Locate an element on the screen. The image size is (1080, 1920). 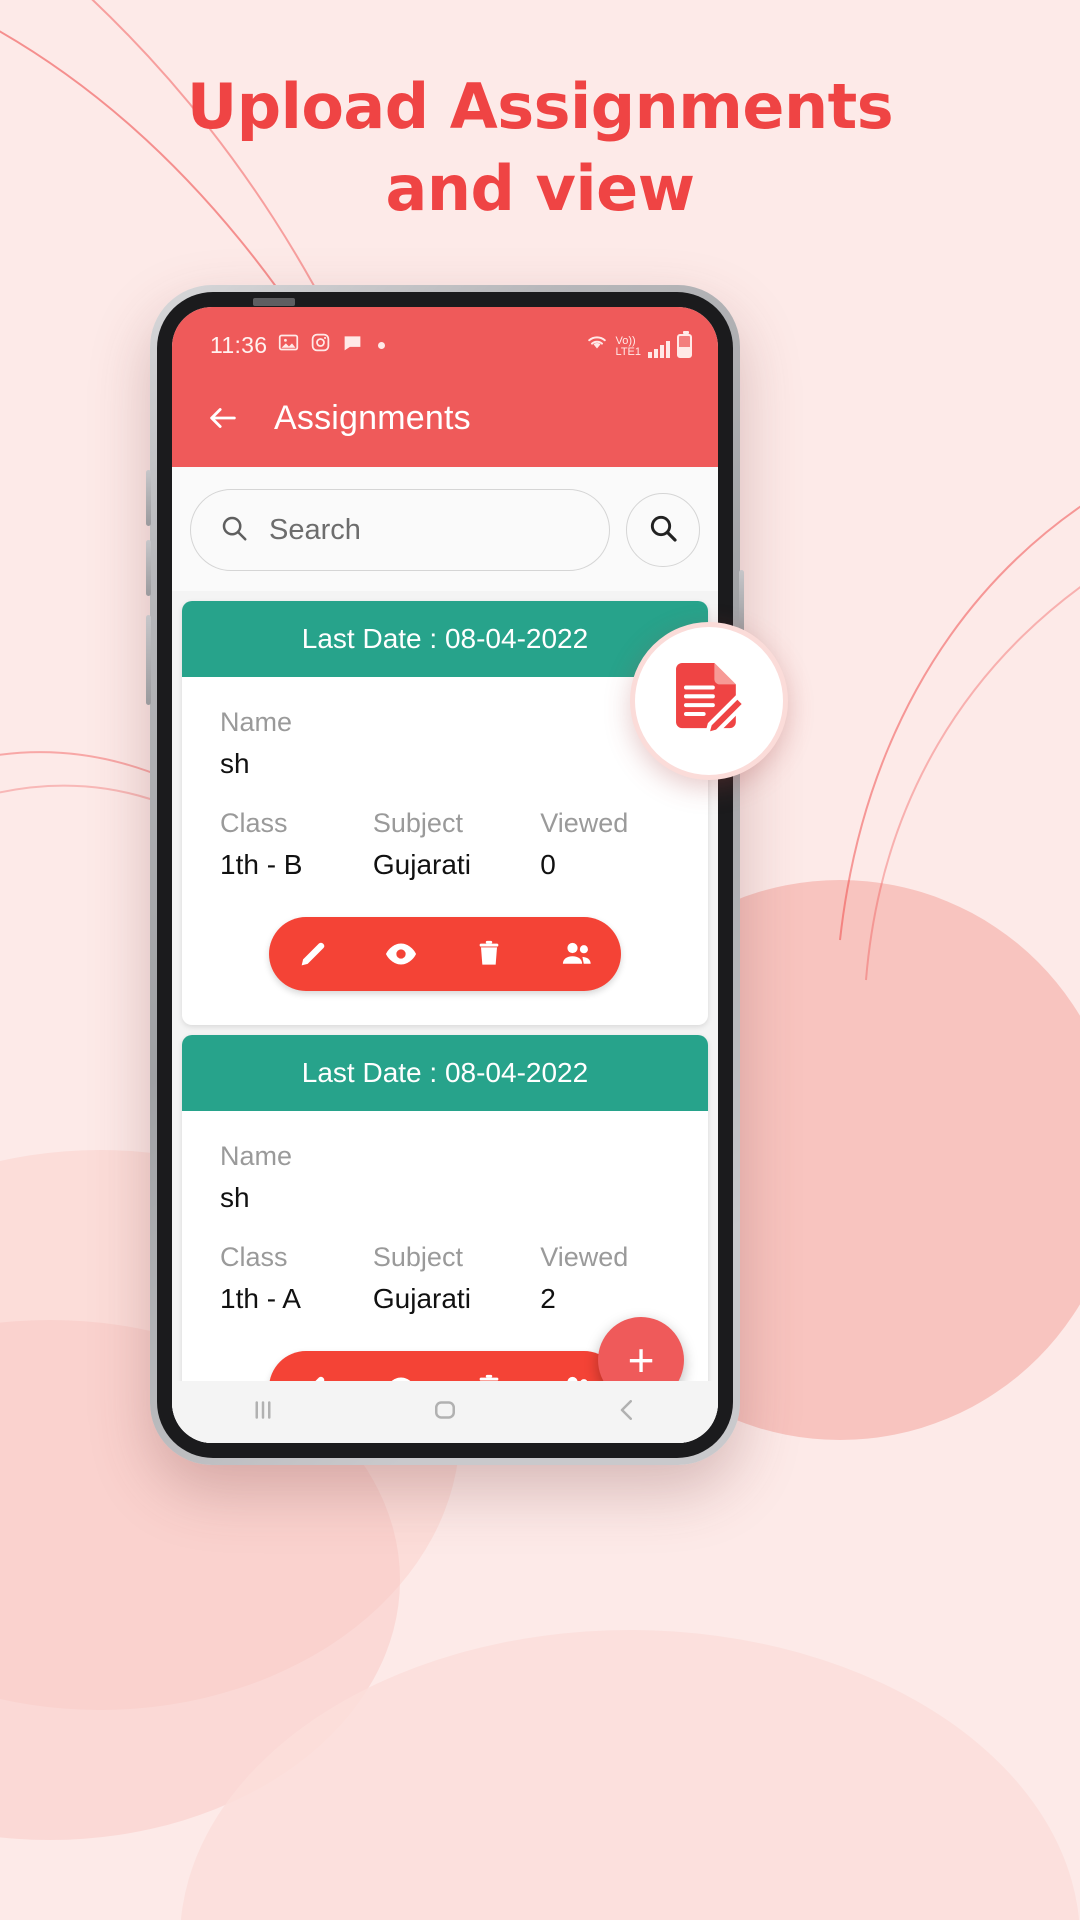
dot-icon is located at coordinates (382, 345).